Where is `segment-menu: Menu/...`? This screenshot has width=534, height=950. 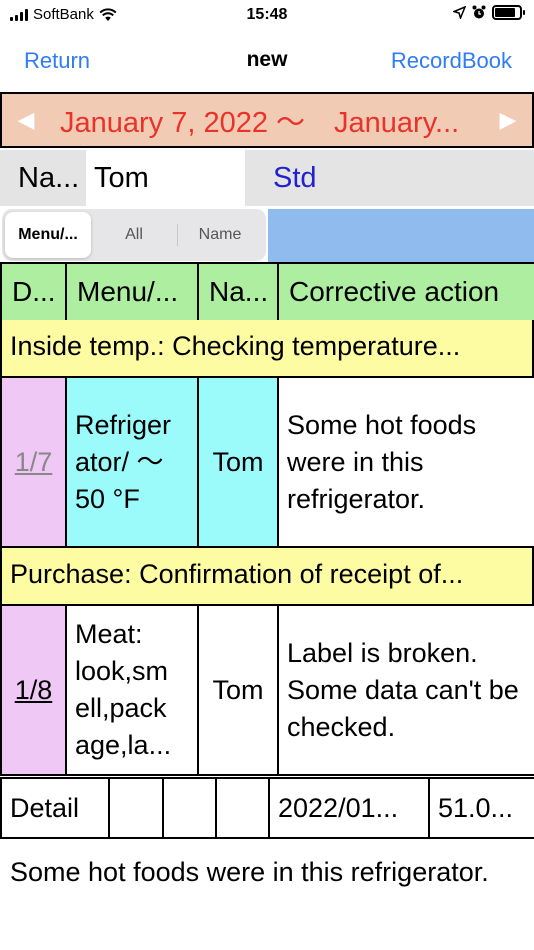 segment-menu: Menu/... is located at coordinates (48, 235).